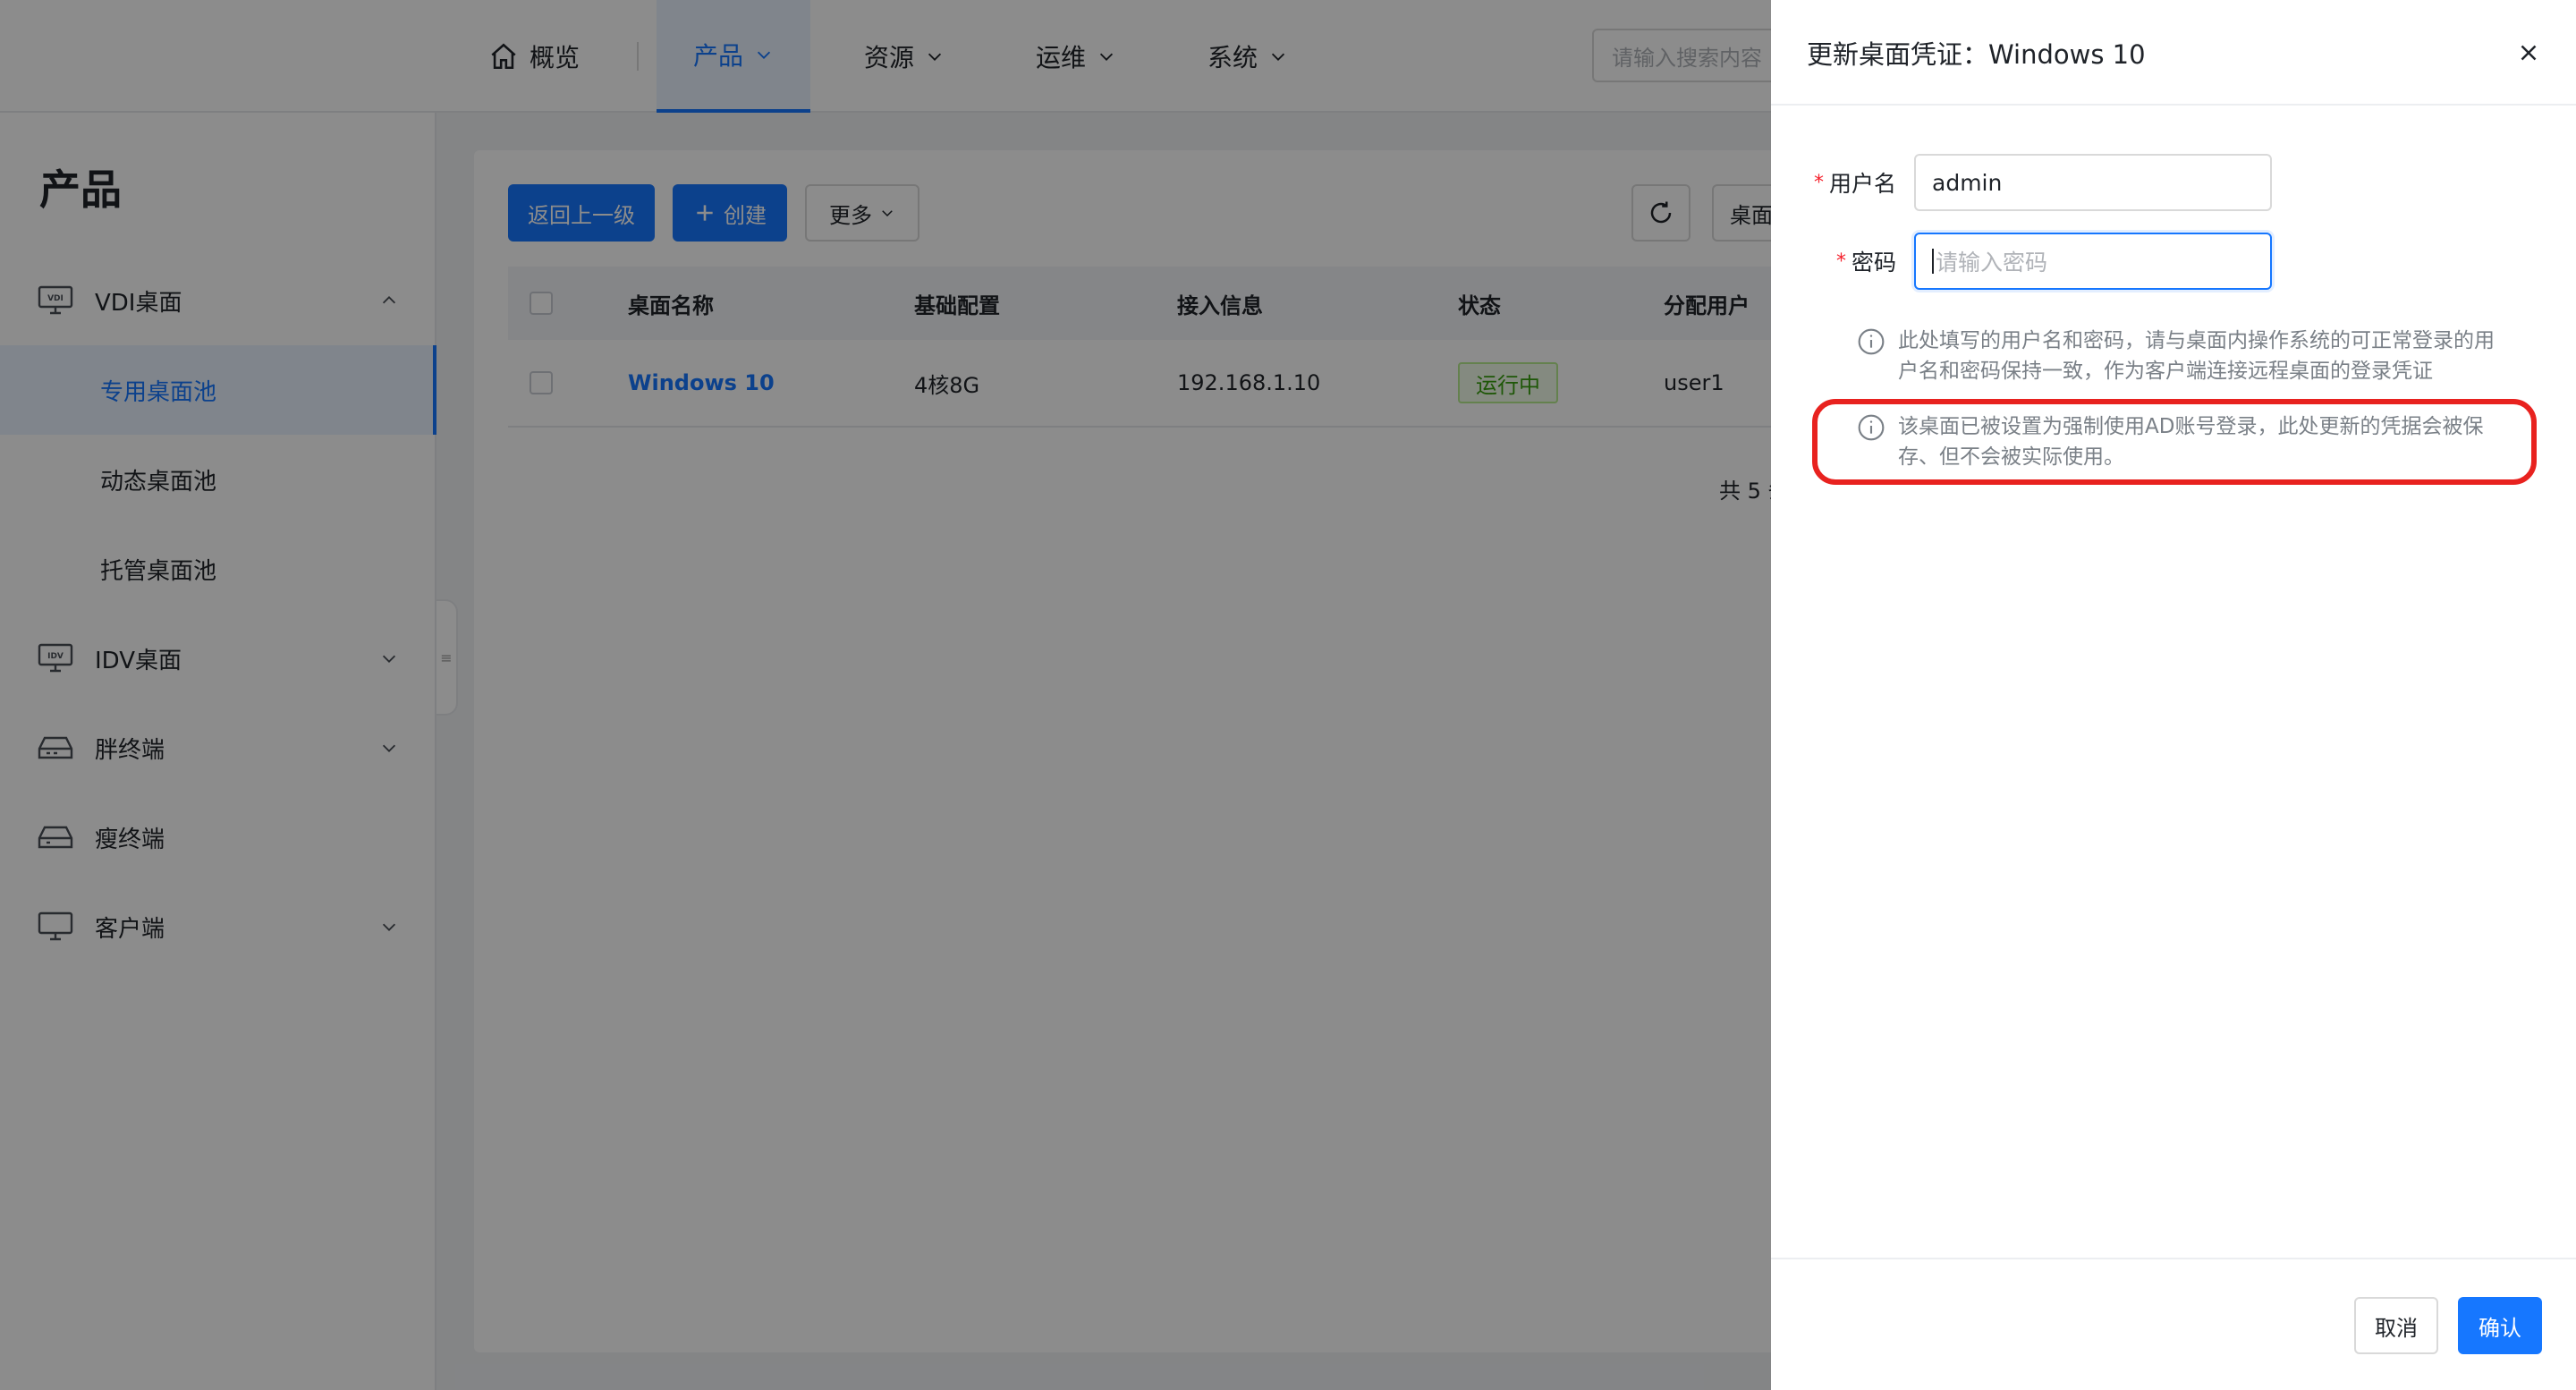 This screenshot has height=1390, width=2576. Describe the element at coordinates (1833, 261) in the screenshot. I see `password-label: * 密码` at that location.